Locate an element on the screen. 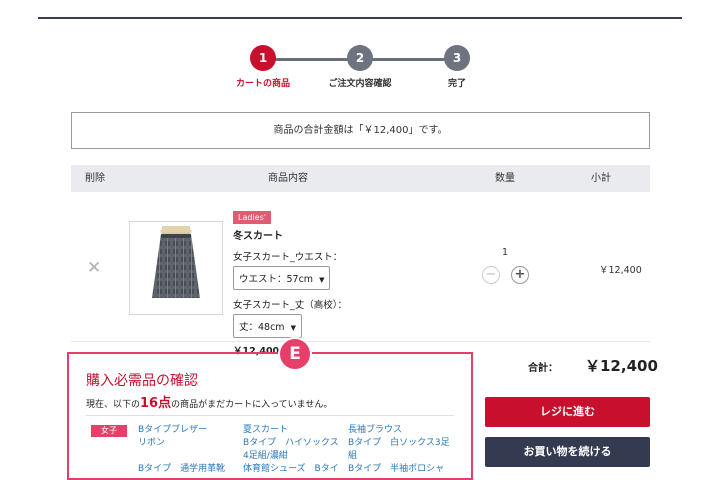 The width and height of the screenshot is (720, 480). step-confirm: 2 ご注文内容確認 is located at coordinates (360, 67).